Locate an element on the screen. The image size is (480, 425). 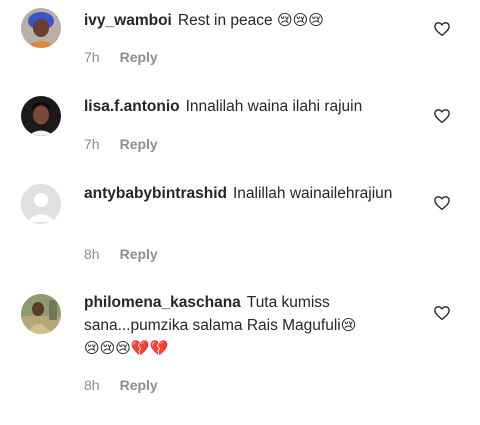
comment-username: antybabybintrashid is located at coordinates (155, 193).